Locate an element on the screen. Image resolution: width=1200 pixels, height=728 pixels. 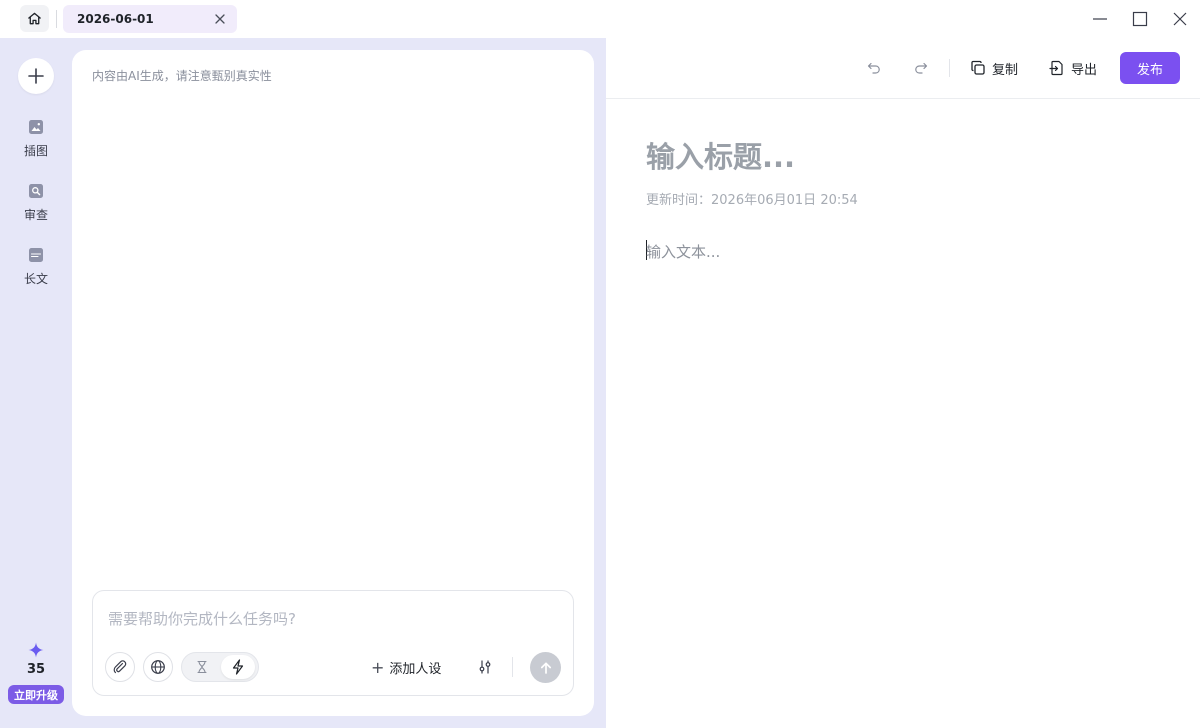
lightning-icon is located at coordinates (238, 667).